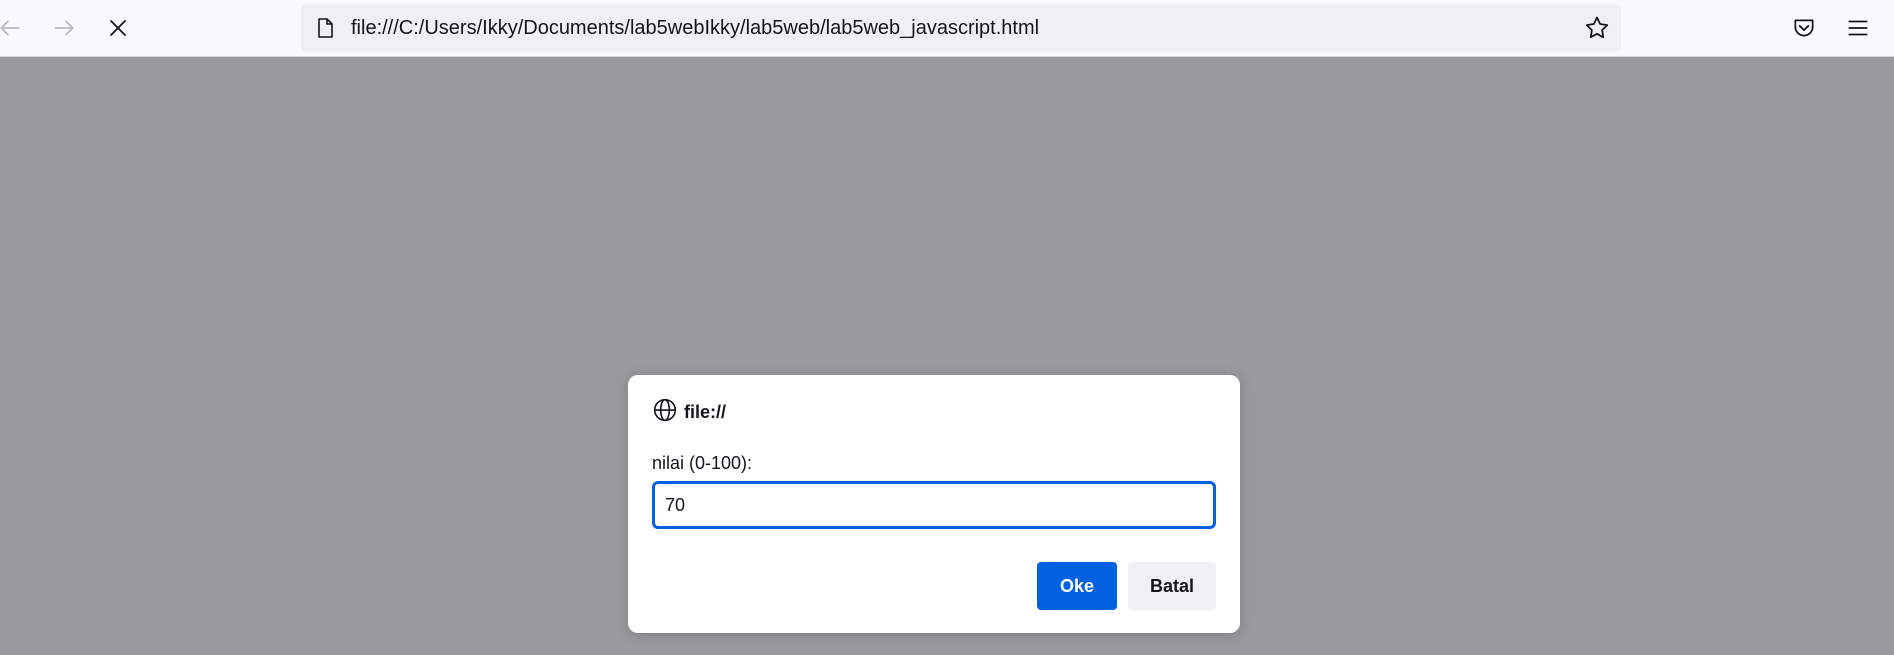  Describe the element at coordinates (1858, 28) in the screenshot. I see `hamburger-menu-icon` at that location.